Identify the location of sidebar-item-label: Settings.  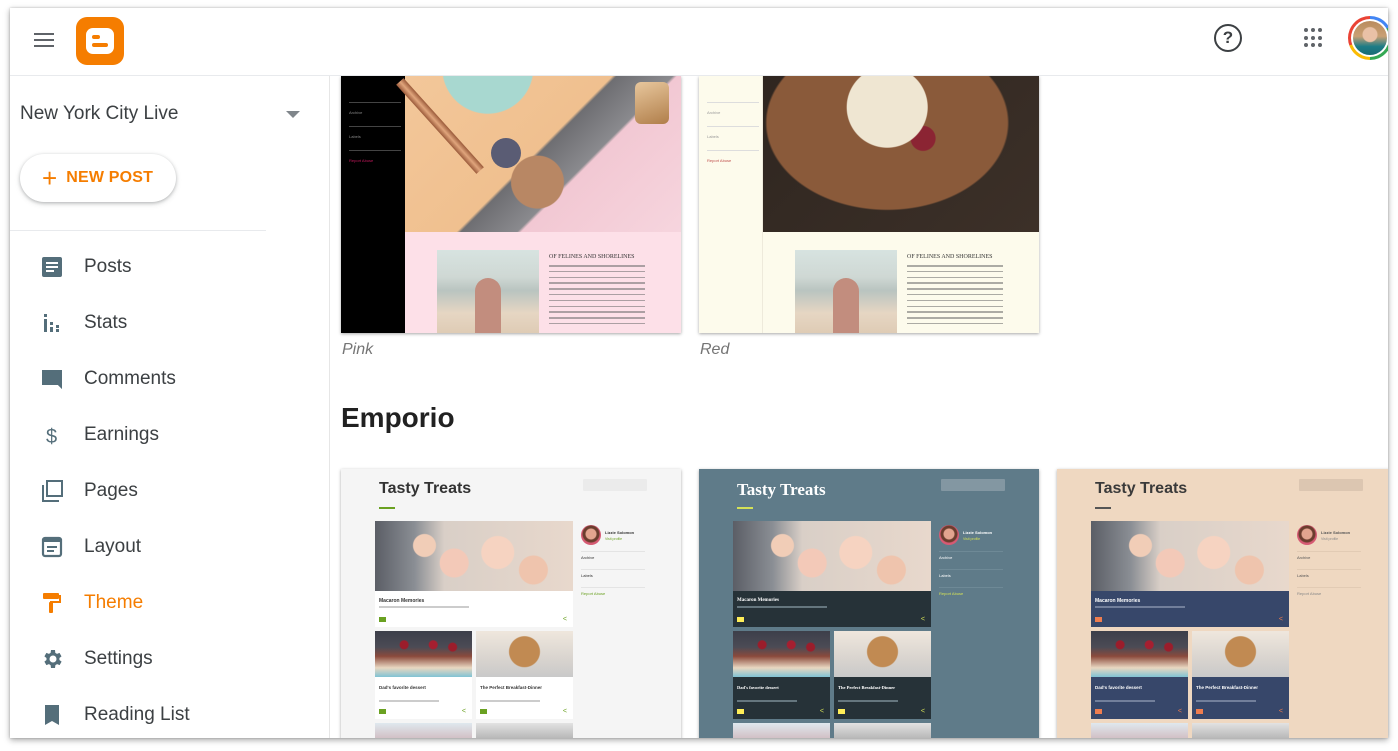
(118, 658).